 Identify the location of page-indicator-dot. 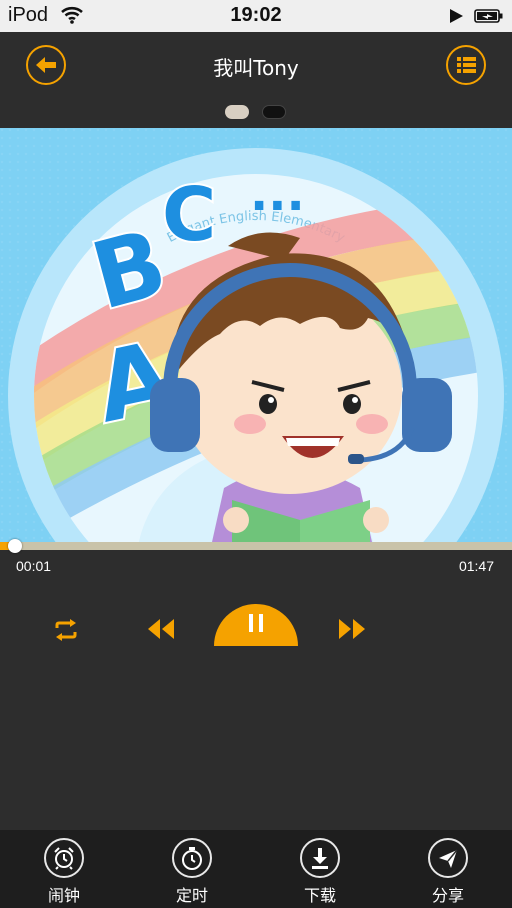
(274, 112).